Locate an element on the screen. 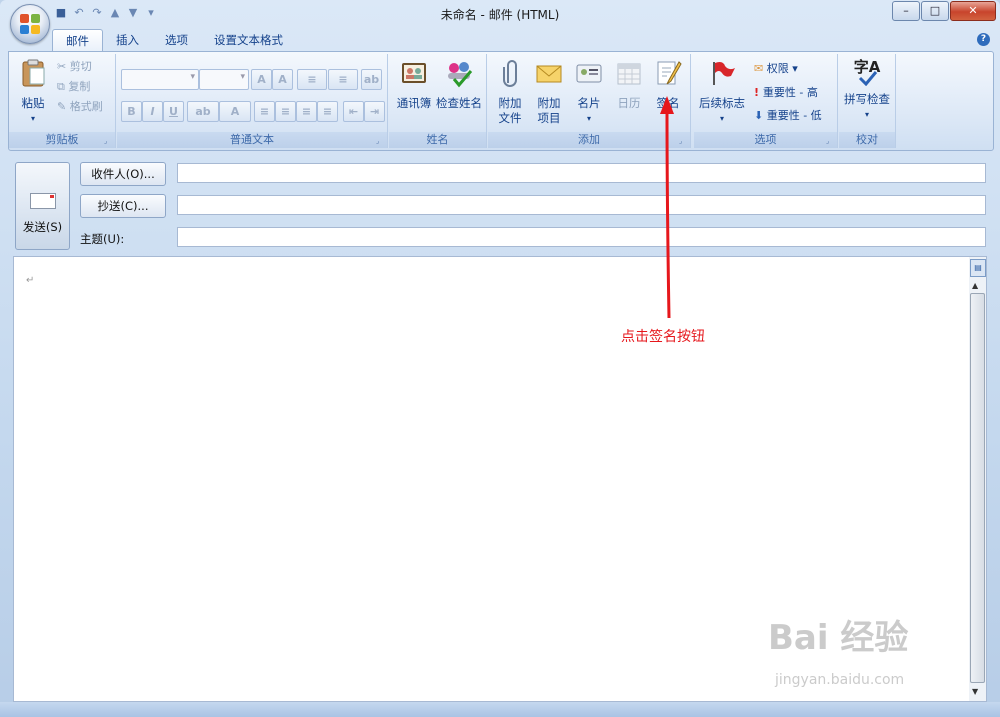  follow-up-button: 后续标志 ▾ is located at coordinates (722, 92).